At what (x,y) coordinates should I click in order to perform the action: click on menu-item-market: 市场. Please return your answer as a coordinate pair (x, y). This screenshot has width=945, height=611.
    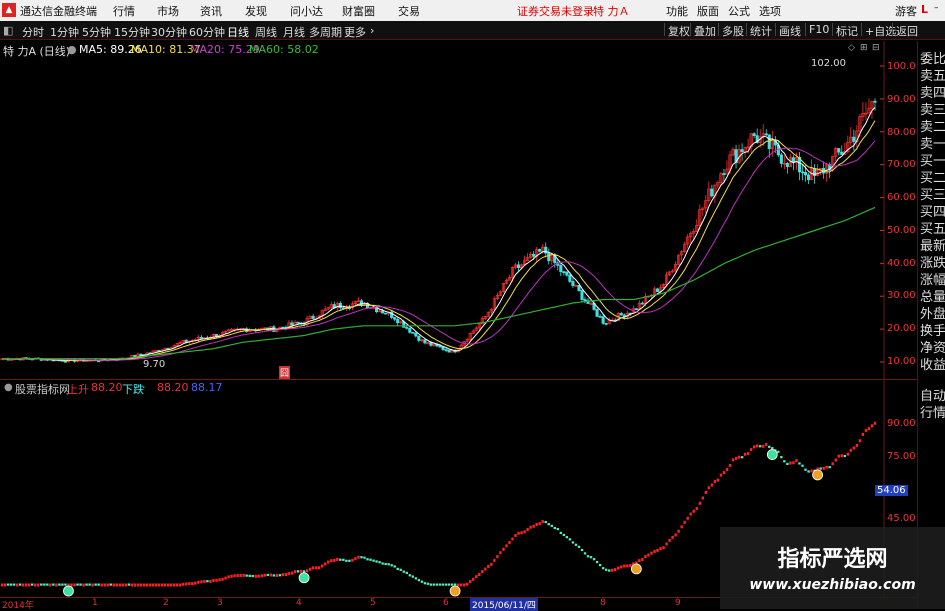
    Looking at the image, I should click on (168, 11).